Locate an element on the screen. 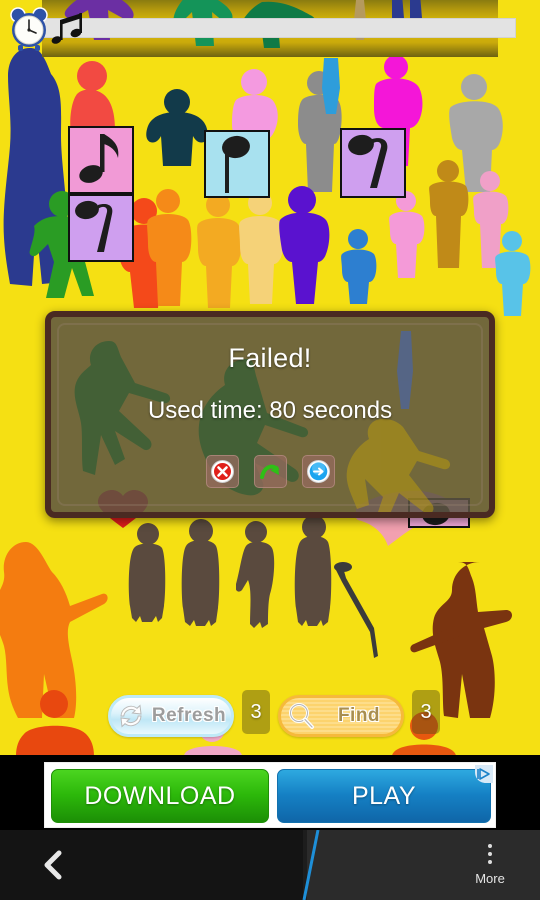 The width and height of the screenshot is (540, 900). refresh-label: Refresh is located at coordinates (189, 715).